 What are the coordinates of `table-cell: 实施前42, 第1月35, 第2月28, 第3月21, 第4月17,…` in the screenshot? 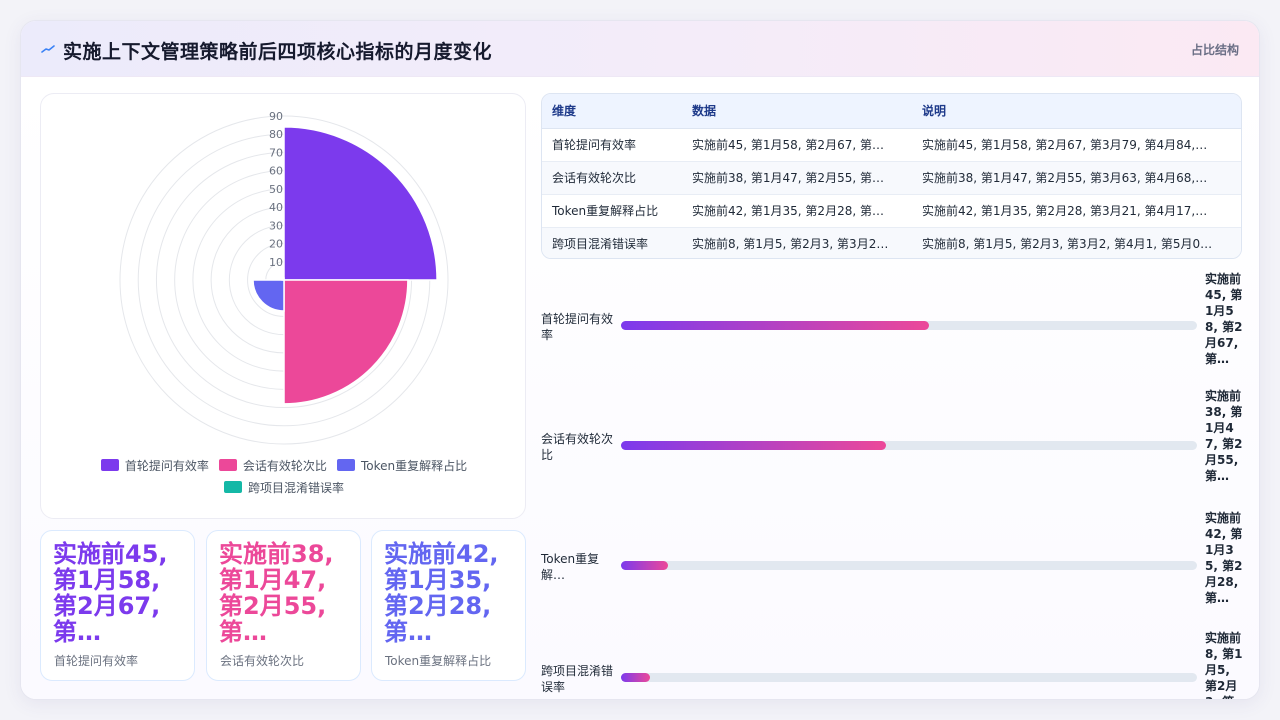 It's located at (1076, 211).